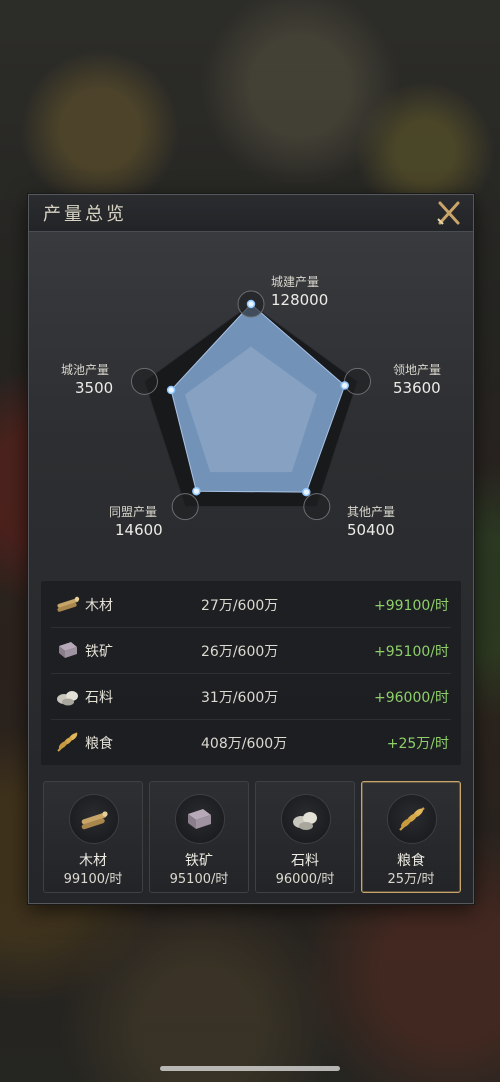 The width and height of the screenshot is (500, 1082). What do you see at coordinates (85, 214) in the screenshot?
I see `panel-title: 产量总览` at bounding box center [85, 214].